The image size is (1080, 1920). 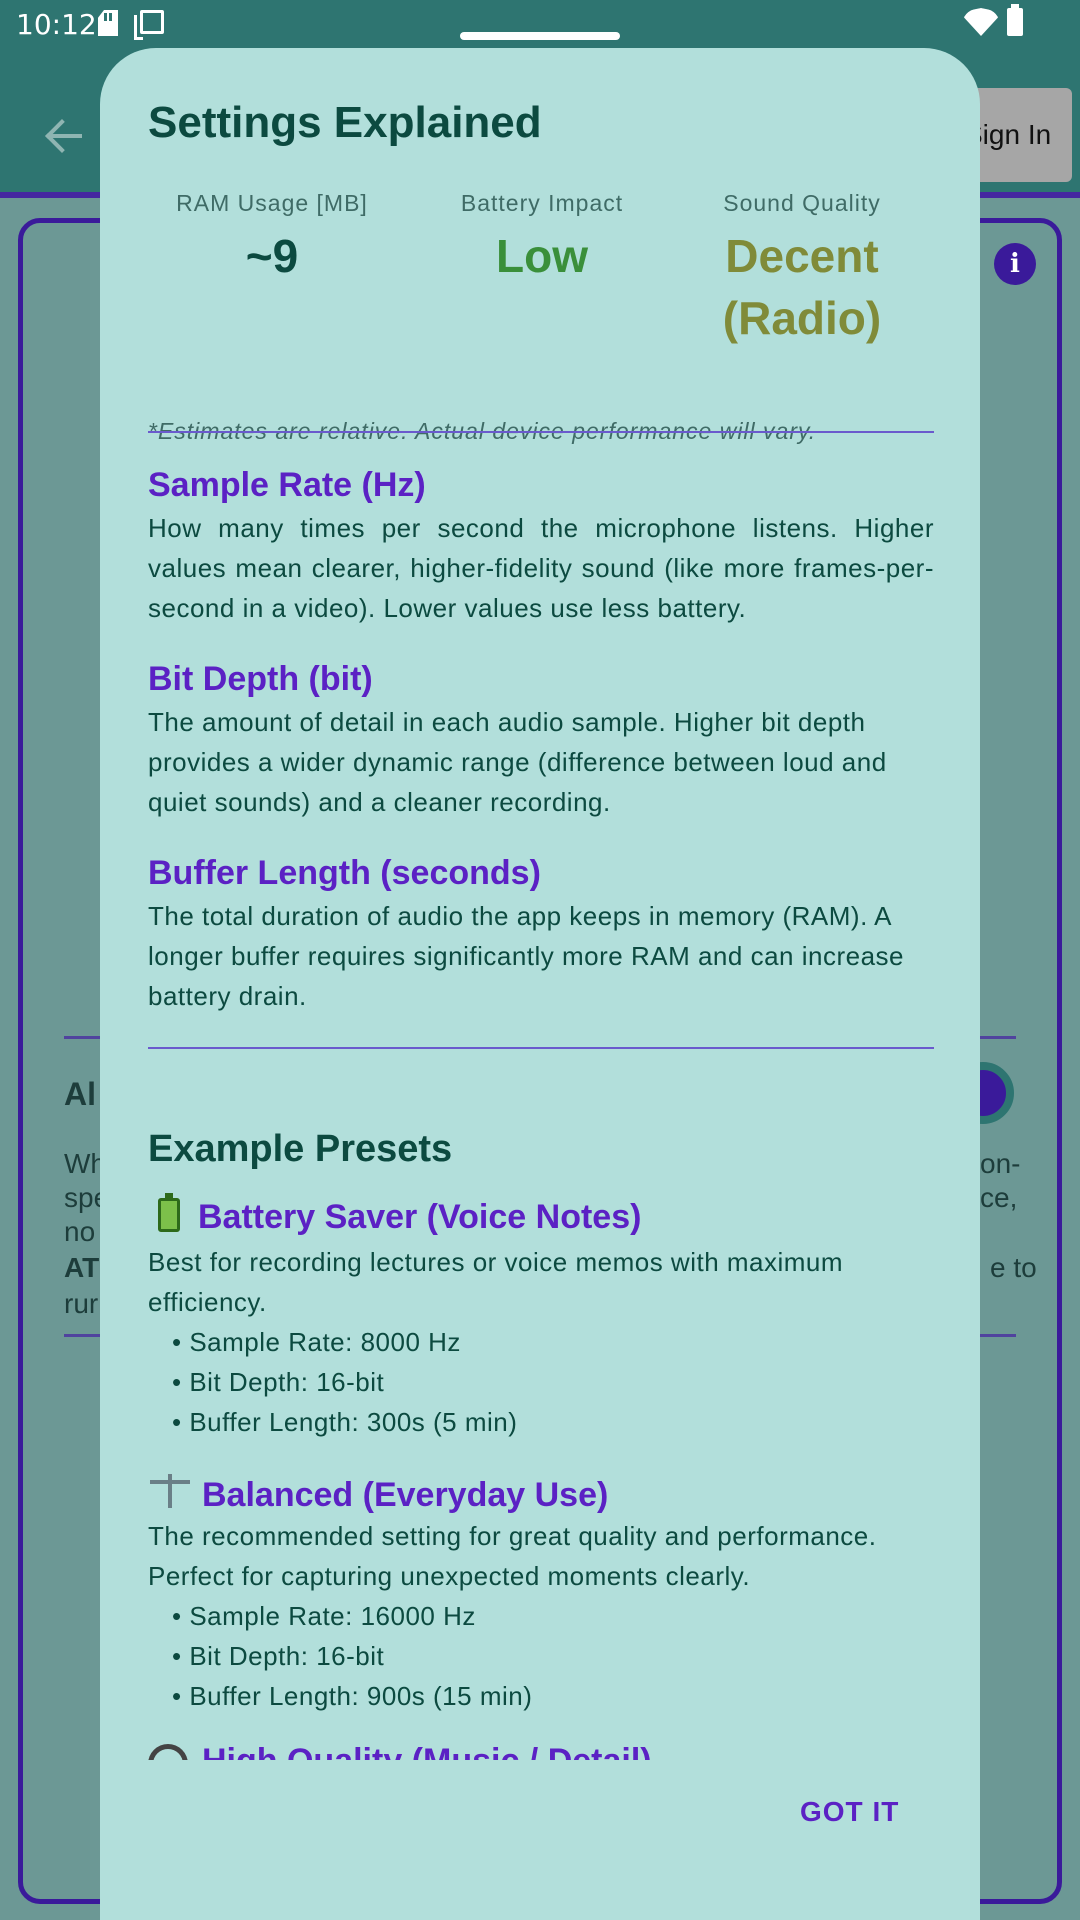 I want to click on info-icon: i, so click(x=1015, y=264).